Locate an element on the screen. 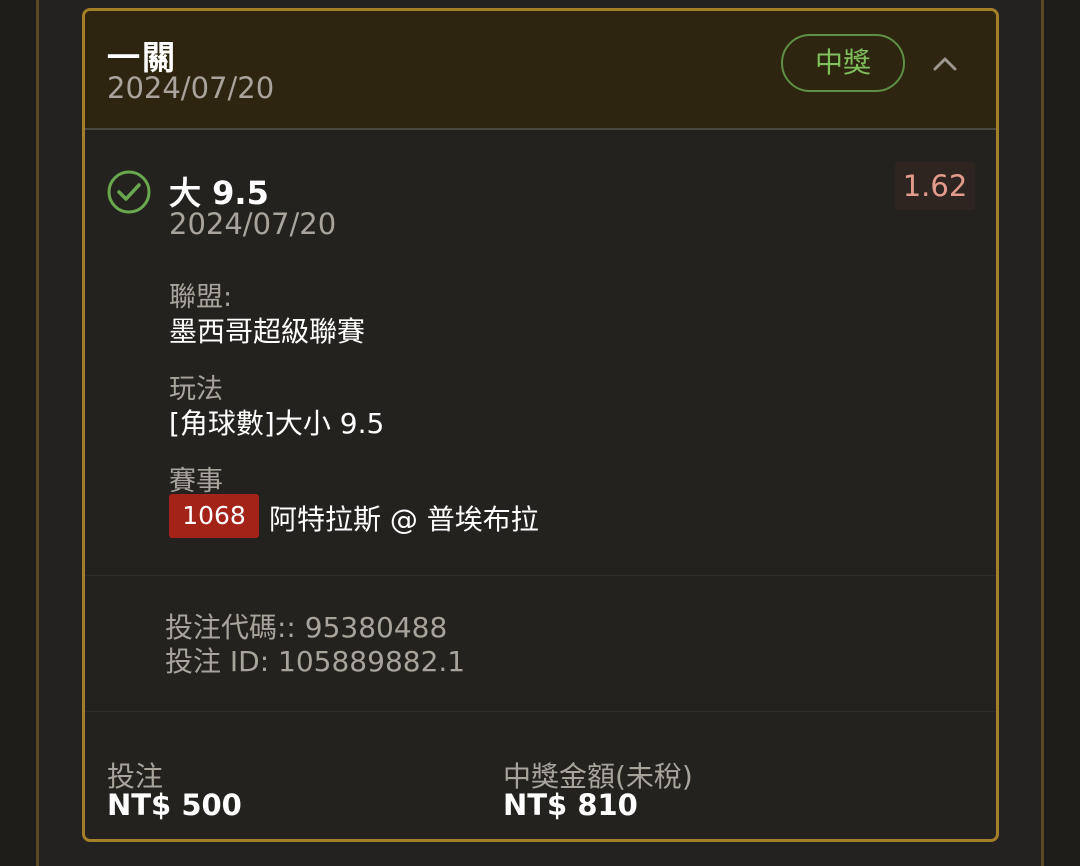 The width and height of the screenshot is (1080, 866). bet-summary: 投注 NT$ 500 中獎金額(未稅) NT$ 810 is located at coordinates (540, 777).